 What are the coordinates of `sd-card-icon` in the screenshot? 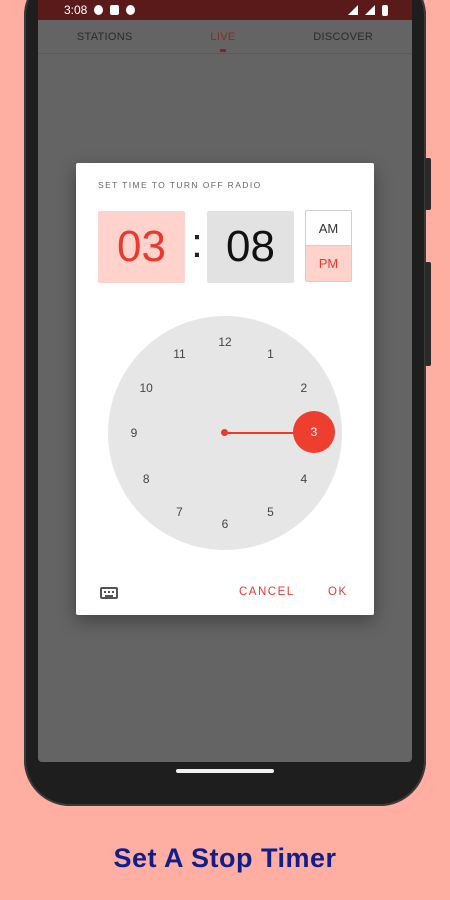 It's located at (115, 10).